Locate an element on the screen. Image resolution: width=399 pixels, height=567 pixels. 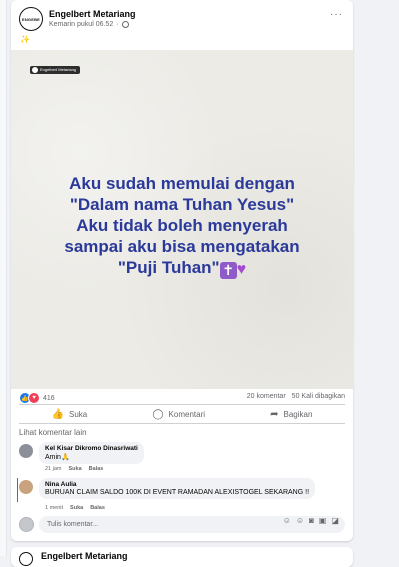
divider is located at coordinates (182, 423).